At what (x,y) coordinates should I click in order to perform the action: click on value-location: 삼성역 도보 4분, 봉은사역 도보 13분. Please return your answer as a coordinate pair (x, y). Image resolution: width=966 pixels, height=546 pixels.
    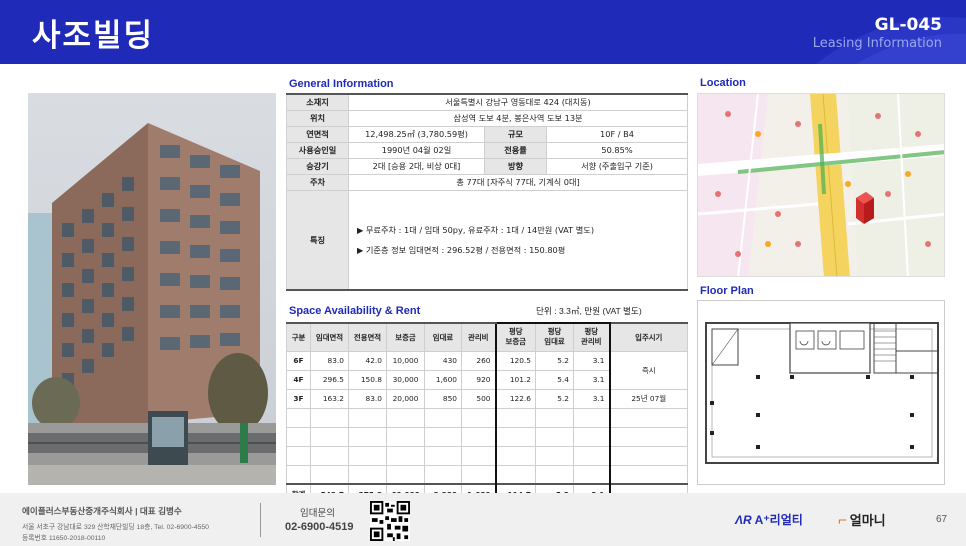
    Looking at the image, I should click on (518, 118).